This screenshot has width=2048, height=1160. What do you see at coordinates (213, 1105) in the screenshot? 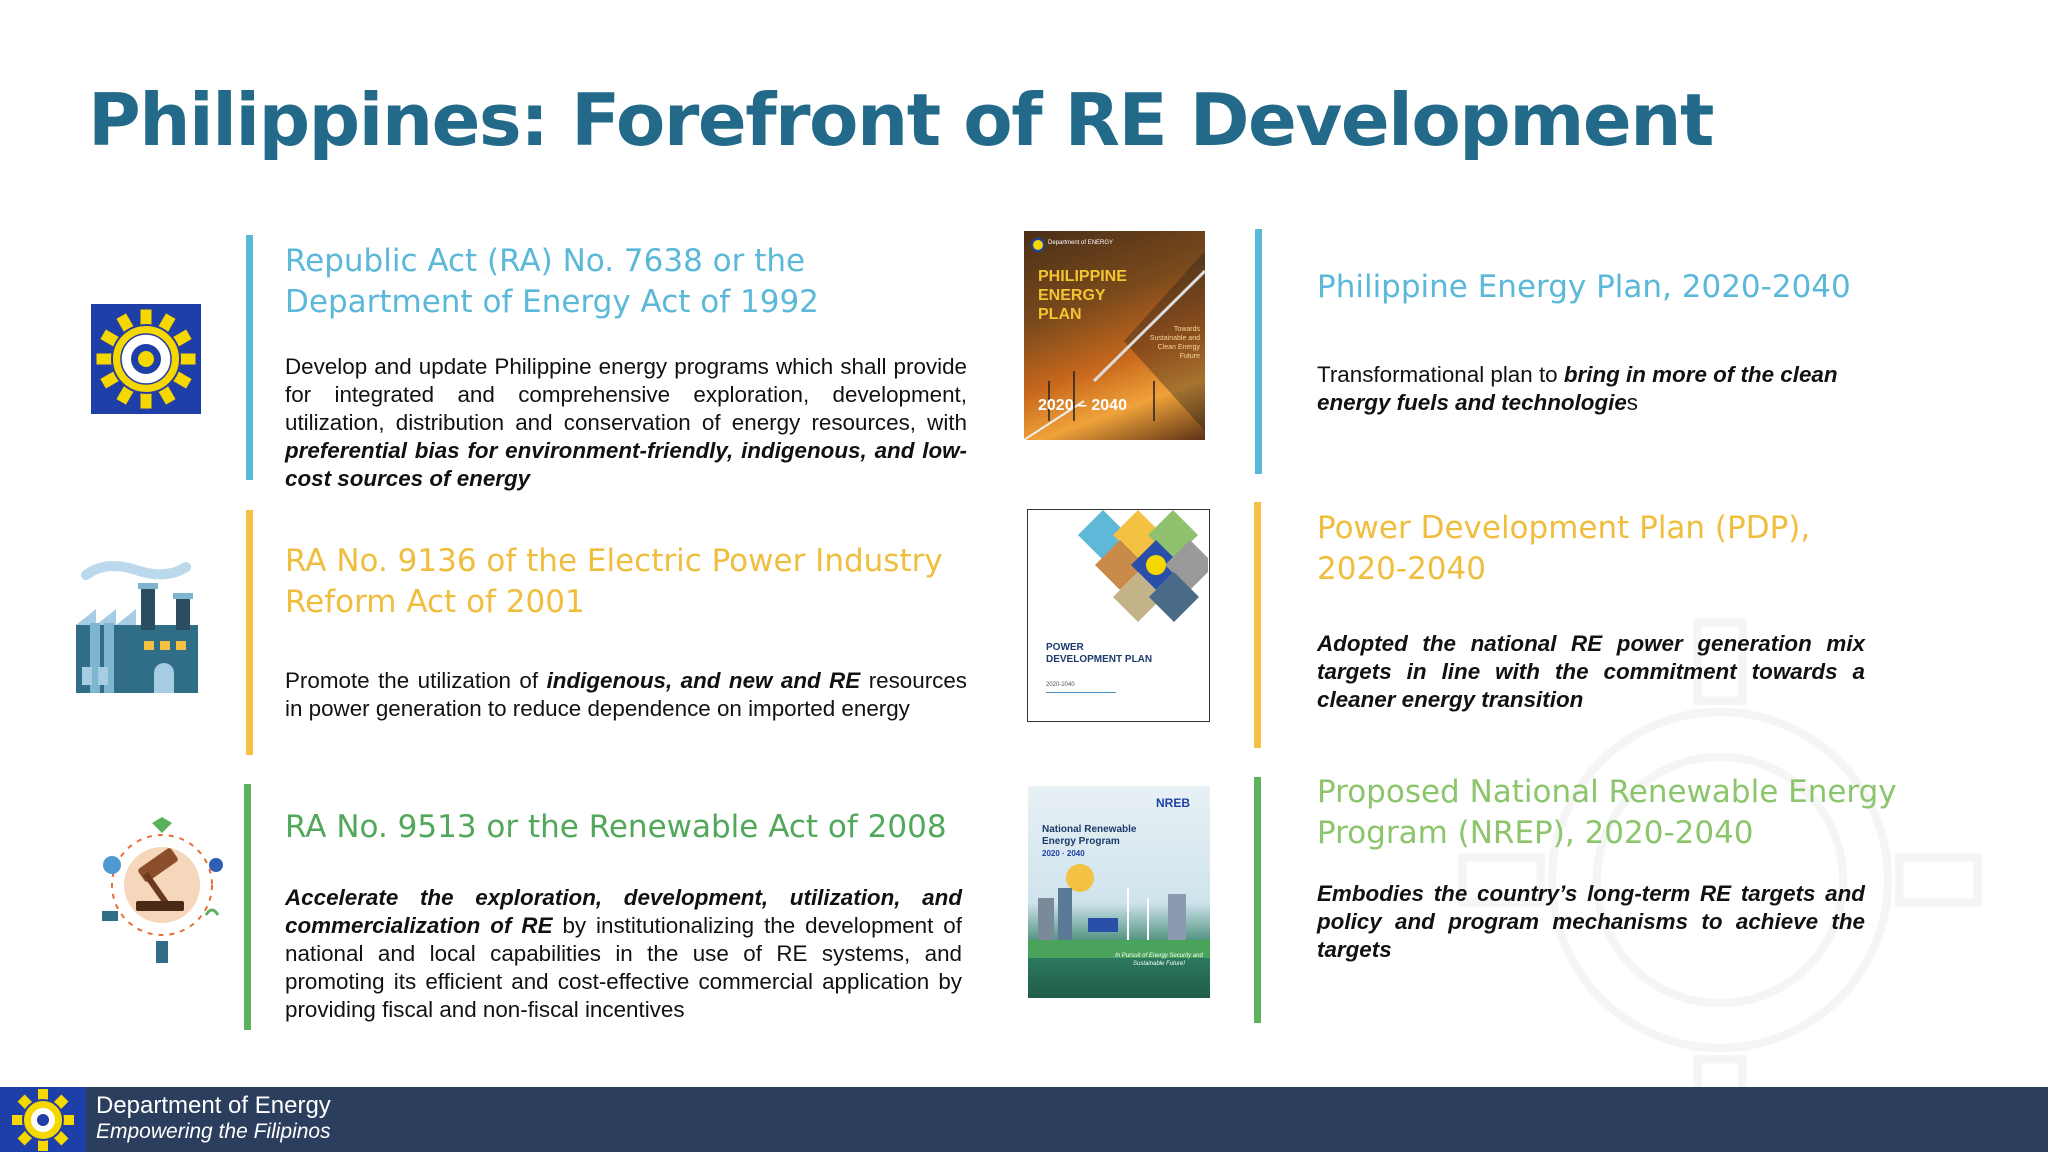
I see `footer-org: Department of Energy` at bounding box center [213, 1105].